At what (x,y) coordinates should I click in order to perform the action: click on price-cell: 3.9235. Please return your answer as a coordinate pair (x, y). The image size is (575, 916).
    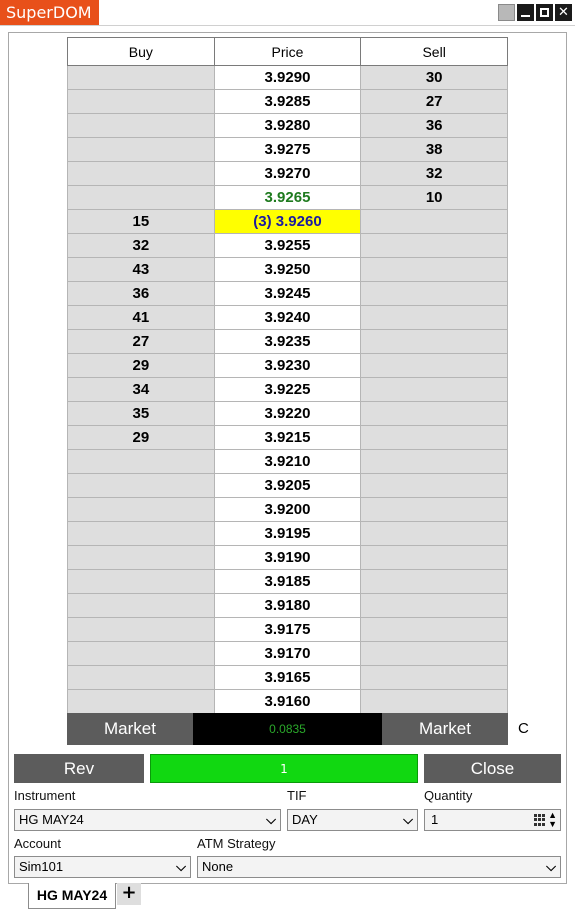
    Looking at the image, I should click on (287, 341).